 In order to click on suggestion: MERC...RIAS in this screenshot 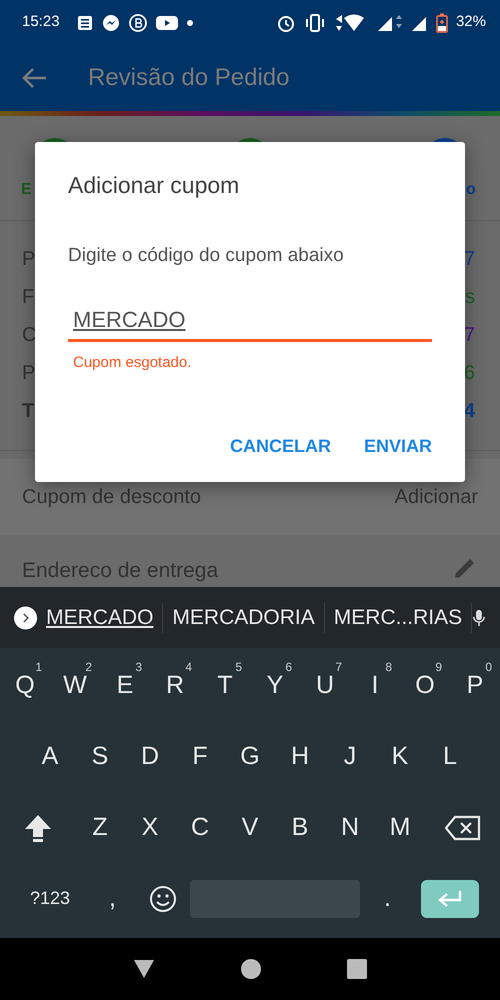, I will do `click(398, 617)`.